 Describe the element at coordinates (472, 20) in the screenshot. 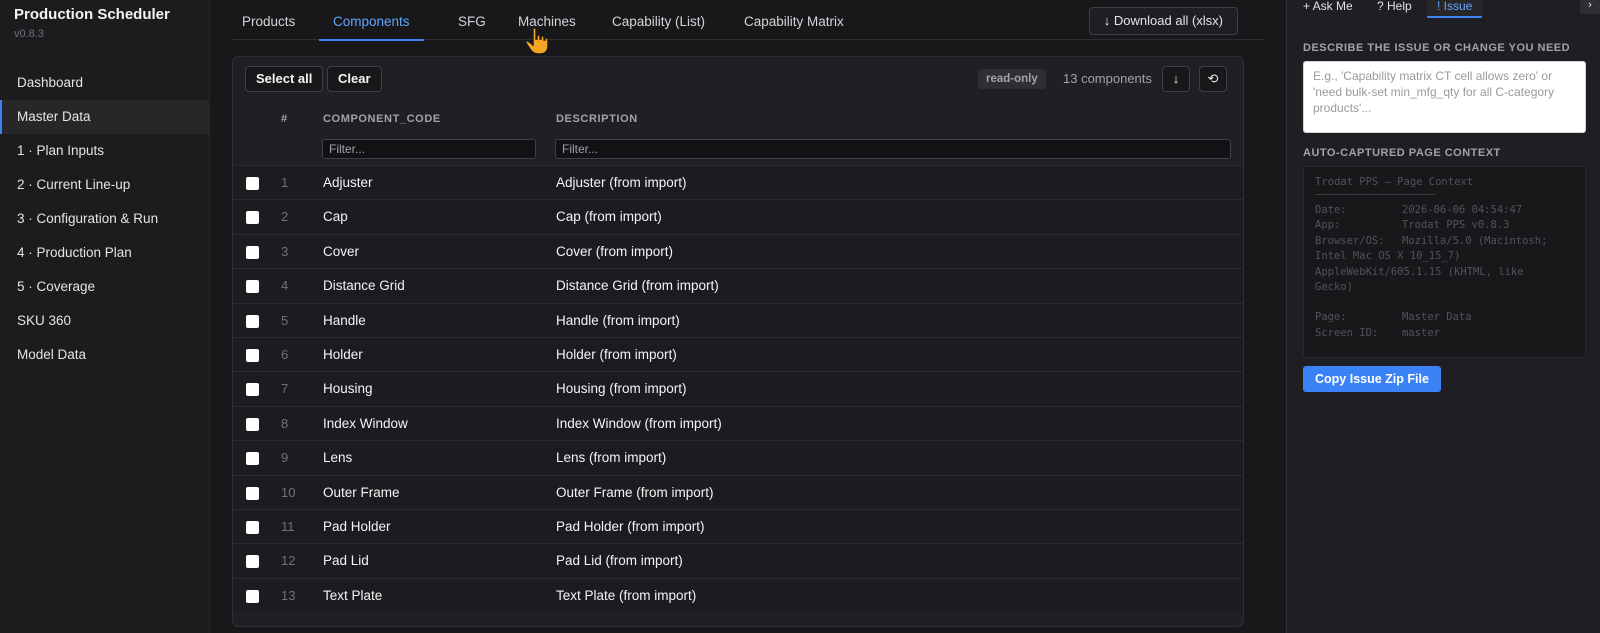

I see `tab-sfg: SFG` at that location.